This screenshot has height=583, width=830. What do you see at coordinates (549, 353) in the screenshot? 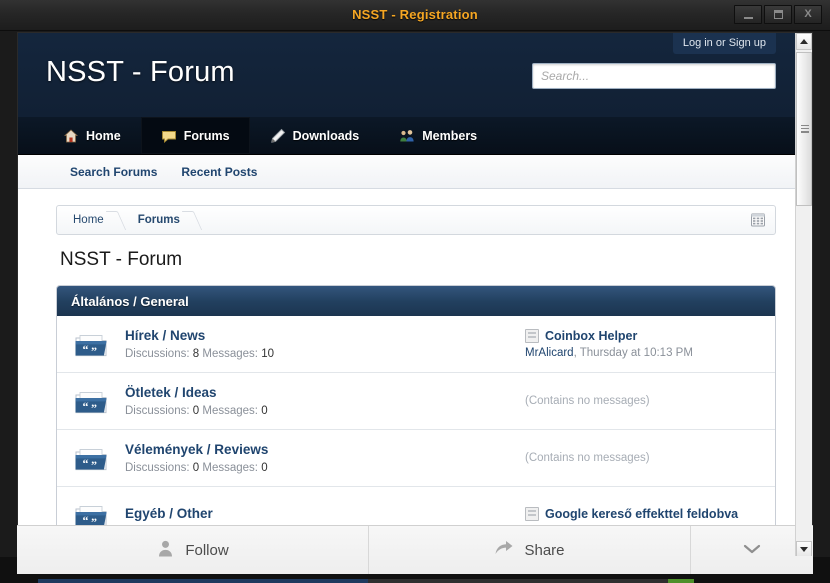
I see `last-post-author: MrAlicard` at bounding box center [549, 353].